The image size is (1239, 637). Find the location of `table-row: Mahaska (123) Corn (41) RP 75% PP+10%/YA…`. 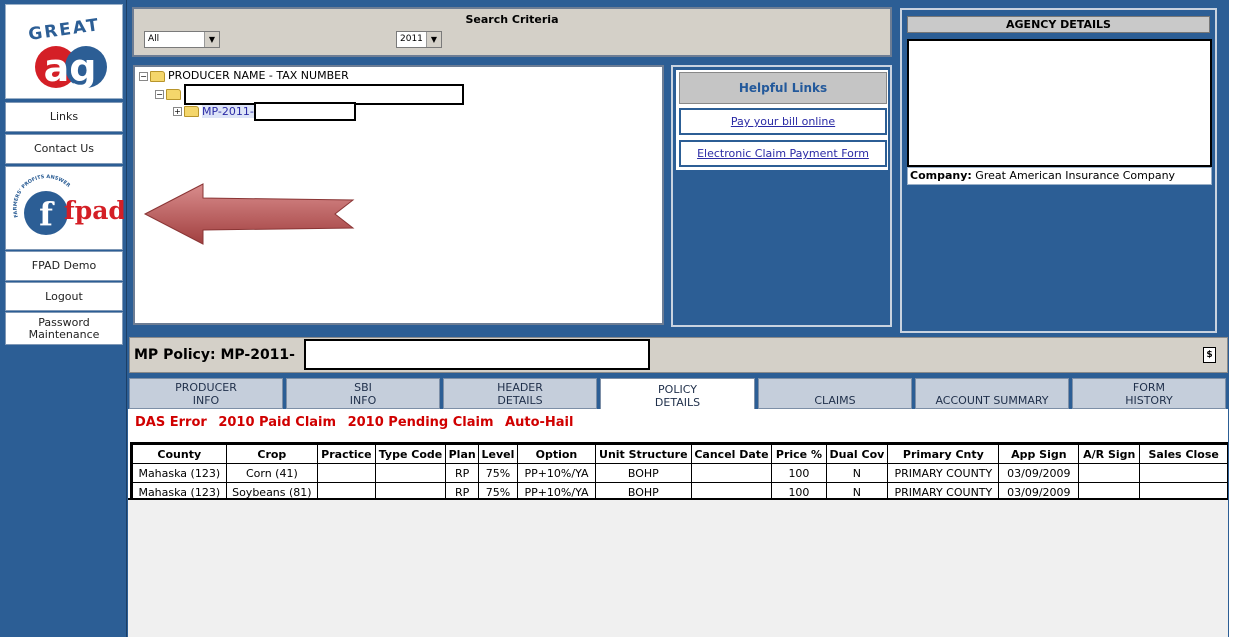

table-row: Mahaska (123) Corn (41) RP 75% PP+10%/YA… is located at coordinates (680, 473).